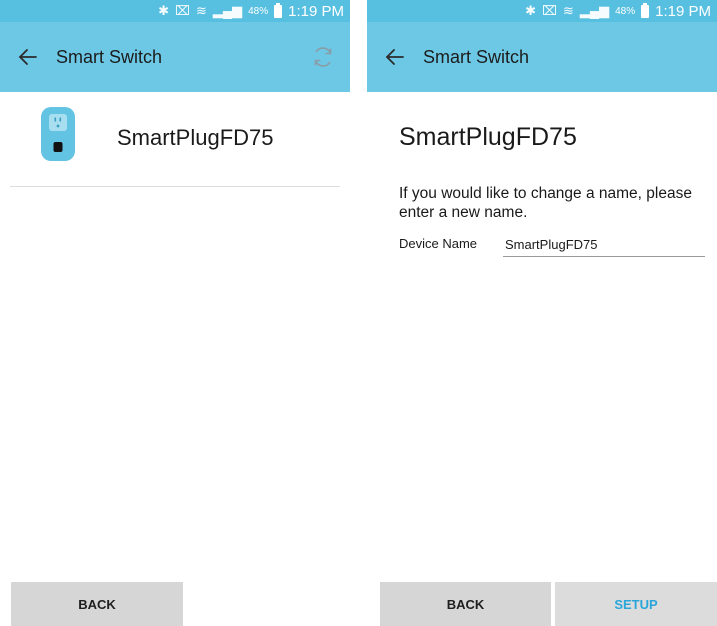 The width and height of the screenshot is (717, 626). Describe the element at coordinates (175, 186) in the screenshot. I see `divider` at that location.